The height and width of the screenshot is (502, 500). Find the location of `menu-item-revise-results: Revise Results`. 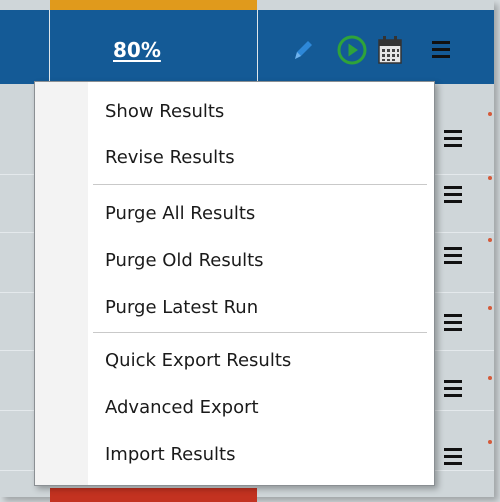

menu-item-revise-results: Revise Results is located at coordinates (170, 158).